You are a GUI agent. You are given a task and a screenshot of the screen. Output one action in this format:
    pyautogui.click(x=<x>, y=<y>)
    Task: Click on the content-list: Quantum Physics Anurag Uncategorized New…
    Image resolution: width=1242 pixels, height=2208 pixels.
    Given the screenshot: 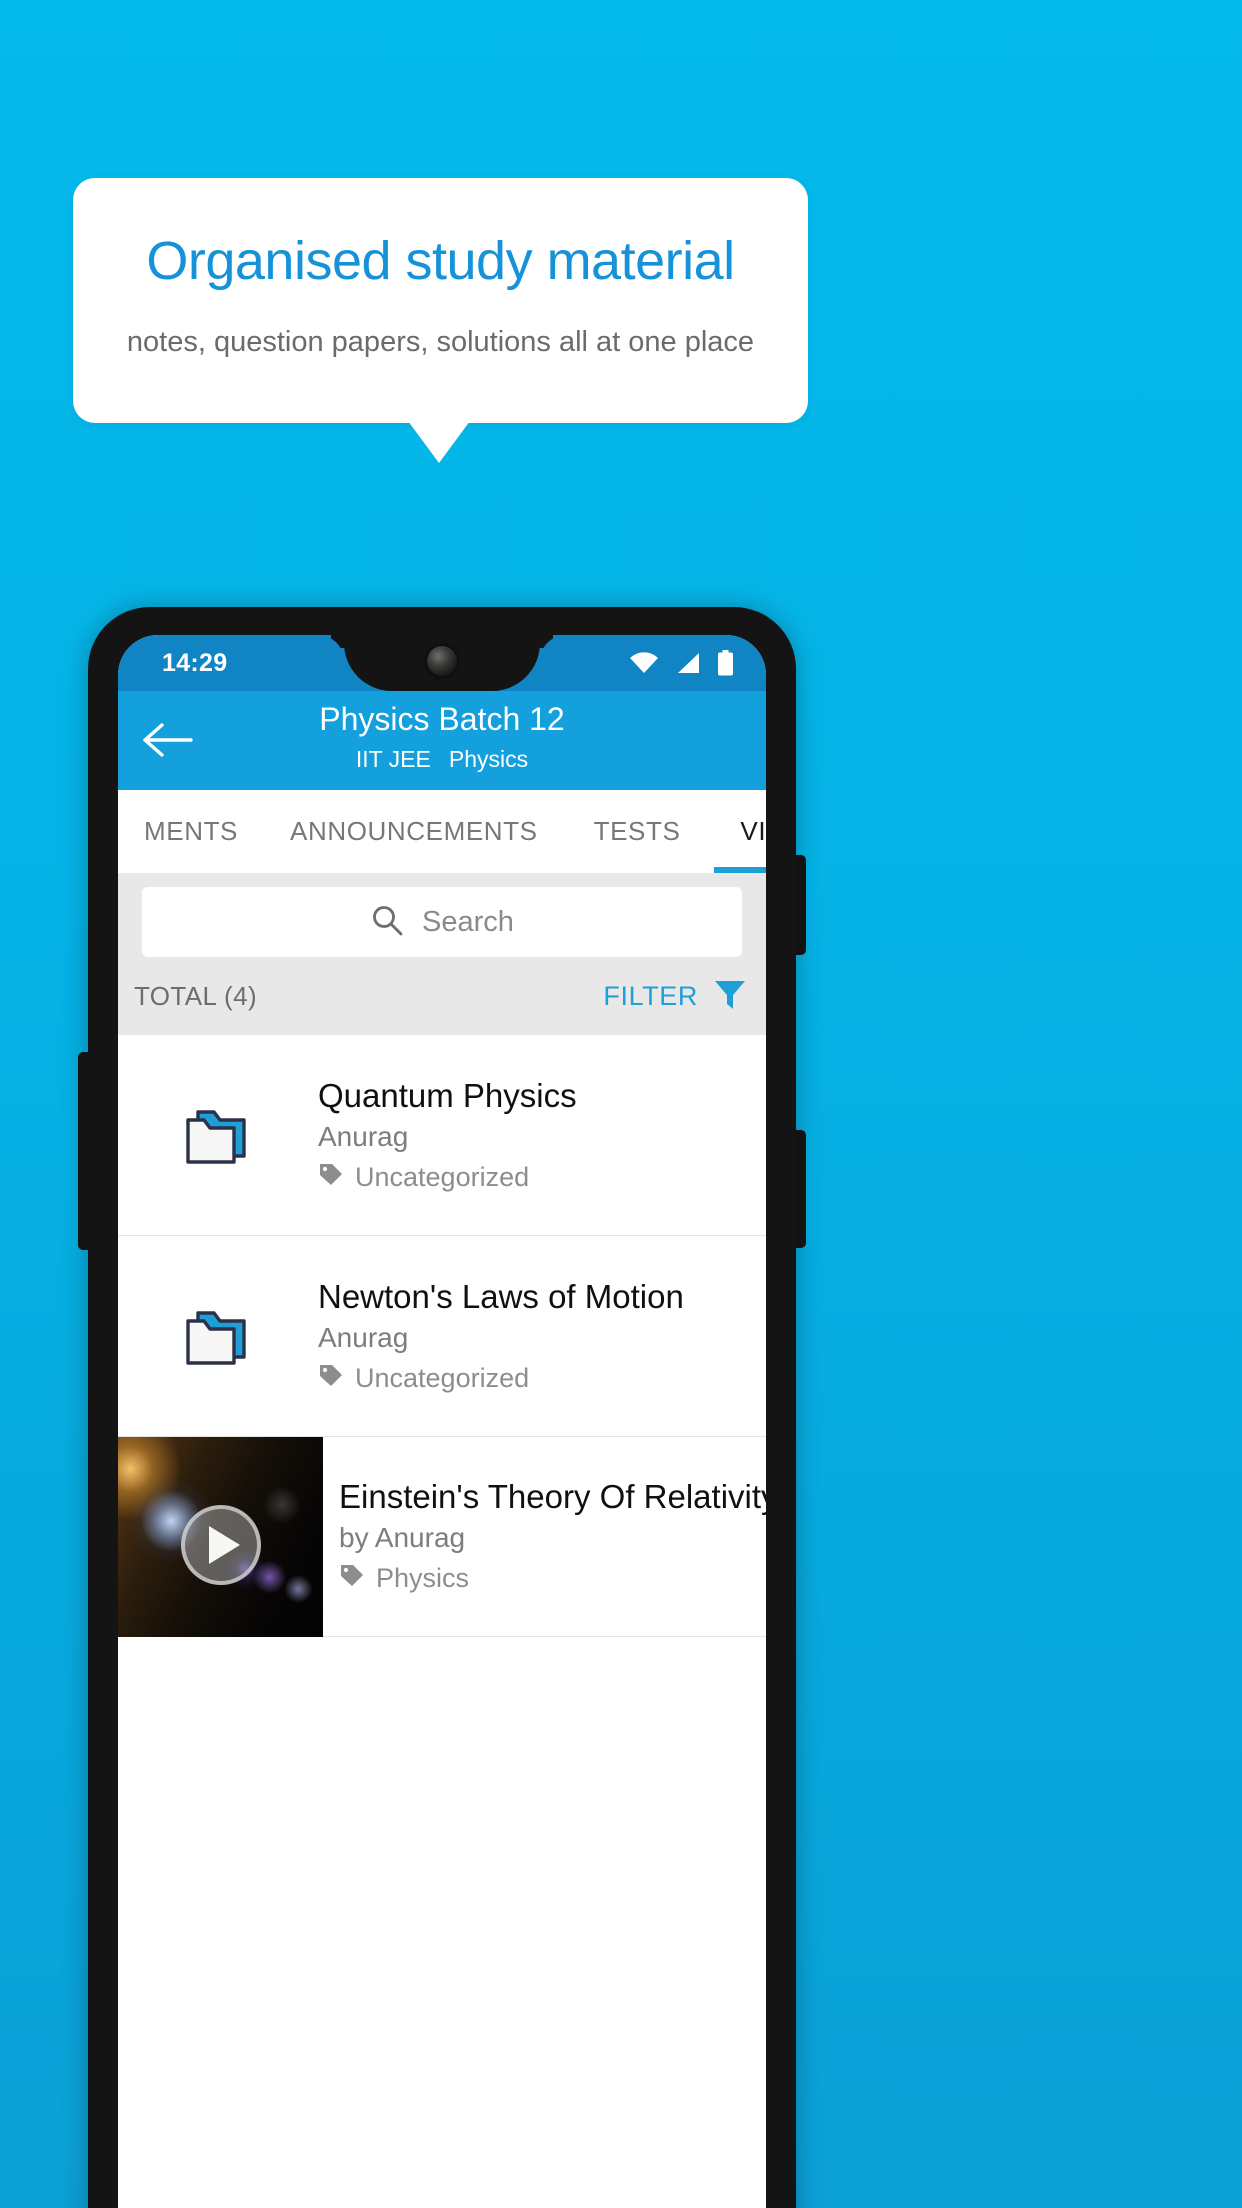 What is the action you would take?
    pyautogui.click(x=442, y=1336)
    